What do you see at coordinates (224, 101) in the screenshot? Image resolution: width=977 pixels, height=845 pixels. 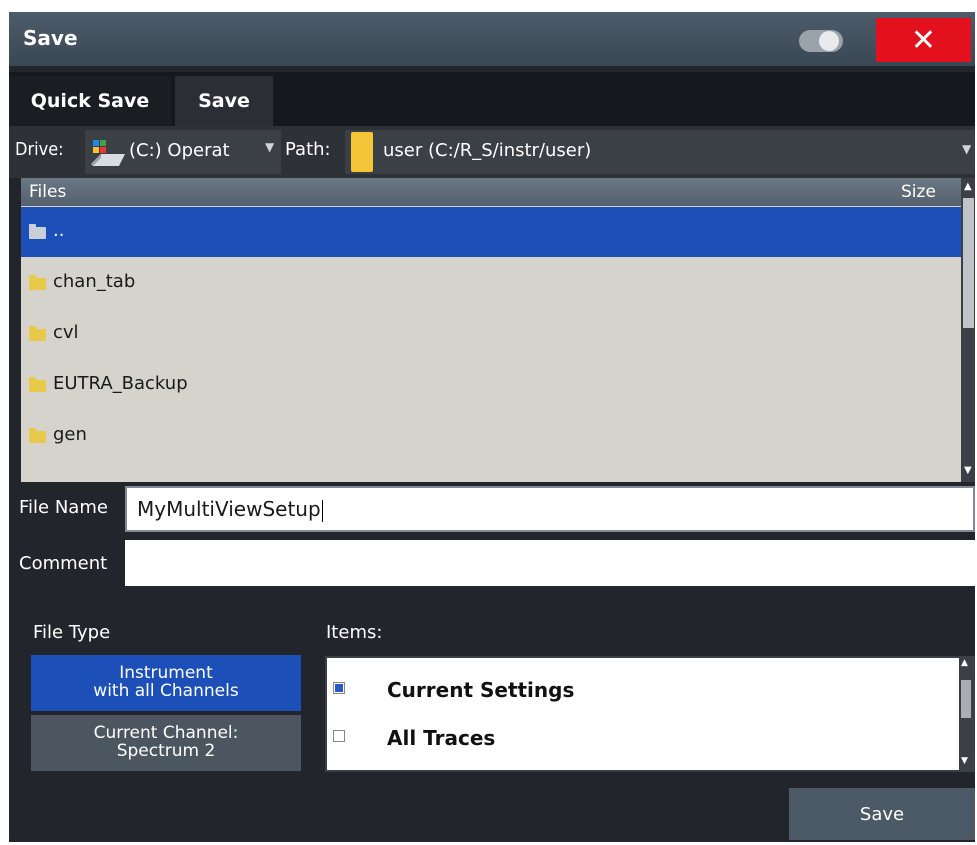 I see `tab-save: Save` at bounding box center [224, 101].